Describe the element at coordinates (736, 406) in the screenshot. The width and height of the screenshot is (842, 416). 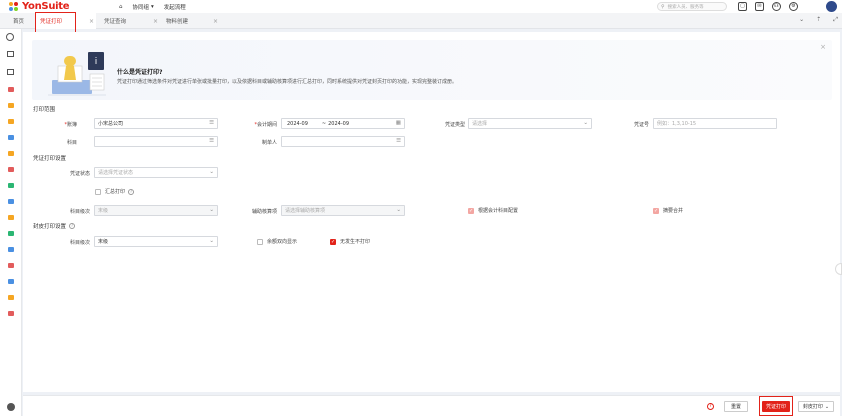
I see `reset-button: 重置` at that location.